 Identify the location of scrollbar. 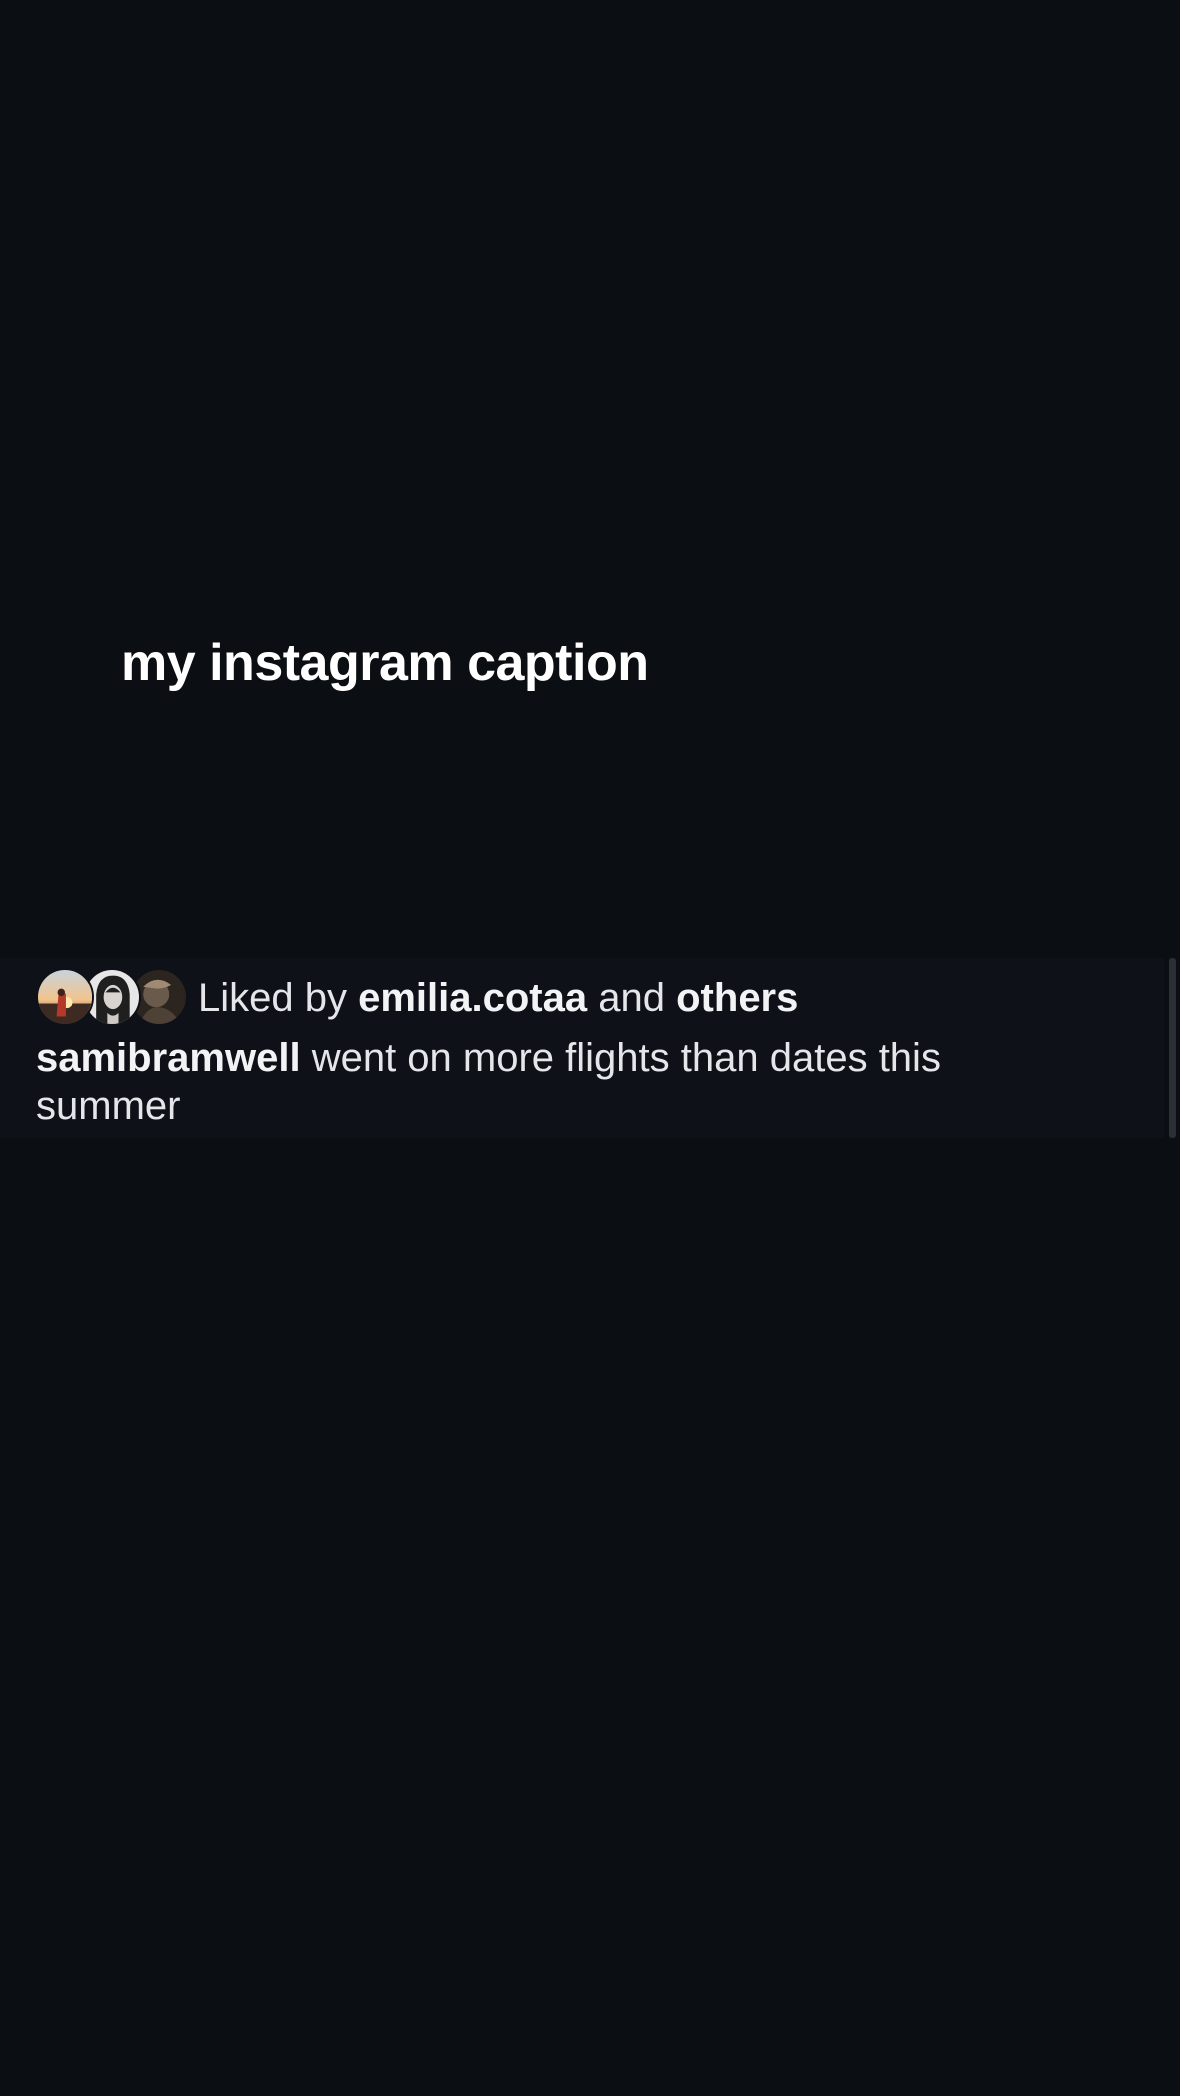
(1172, 1048).